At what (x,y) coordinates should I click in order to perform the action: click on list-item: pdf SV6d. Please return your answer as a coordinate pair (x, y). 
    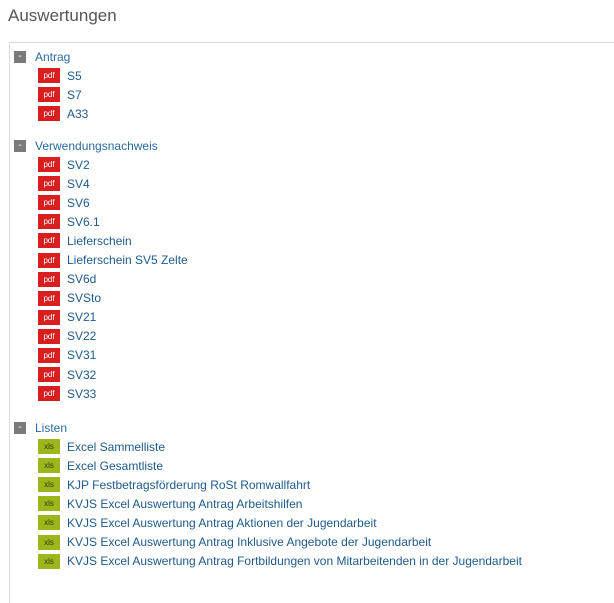
    Looking at the image, I should click on (326, 279).